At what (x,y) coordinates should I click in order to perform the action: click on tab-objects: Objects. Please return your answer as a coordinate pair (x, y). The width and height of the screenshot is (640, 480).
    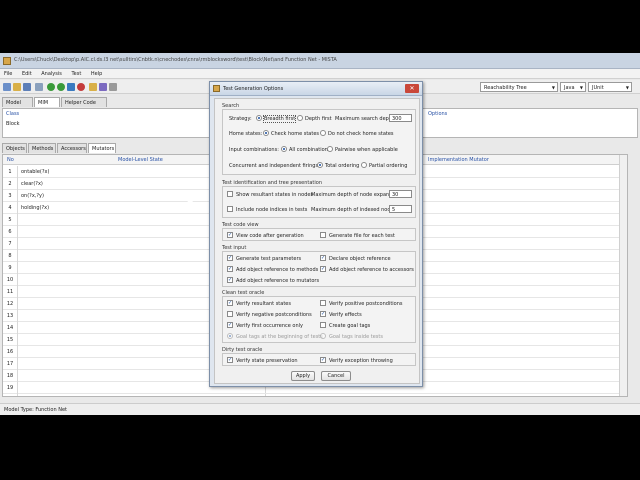
    Looking at the image, I should click on (14, 148).